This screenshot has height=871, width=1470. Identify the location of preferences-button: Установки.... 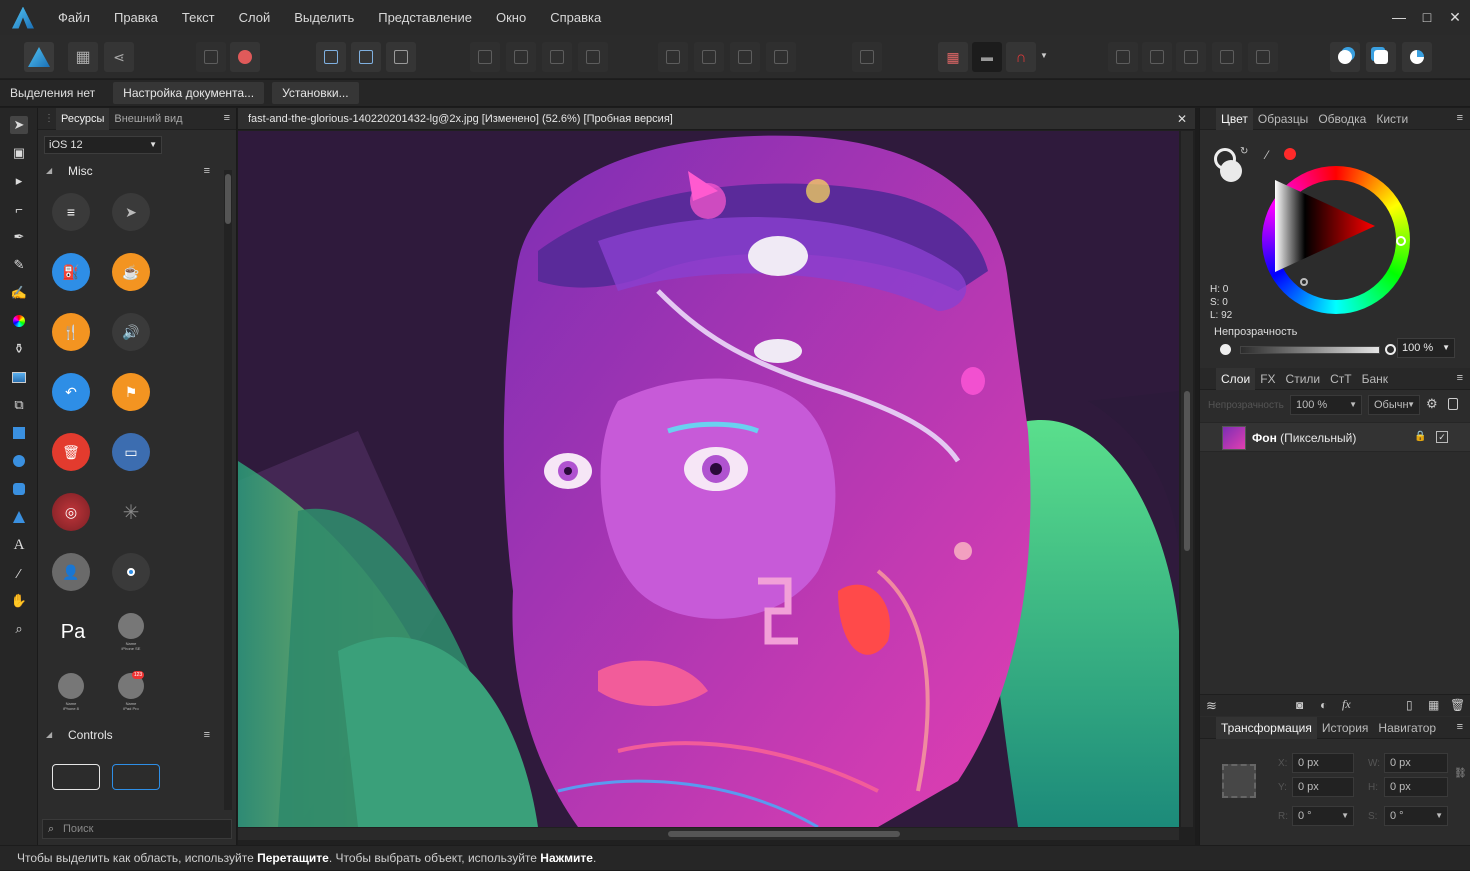
(315, 93).